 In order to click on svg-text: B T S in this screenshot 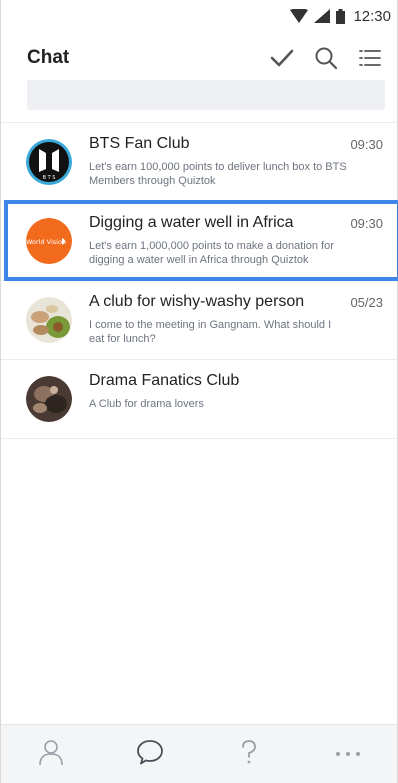, I will do `click(49, 178)`.